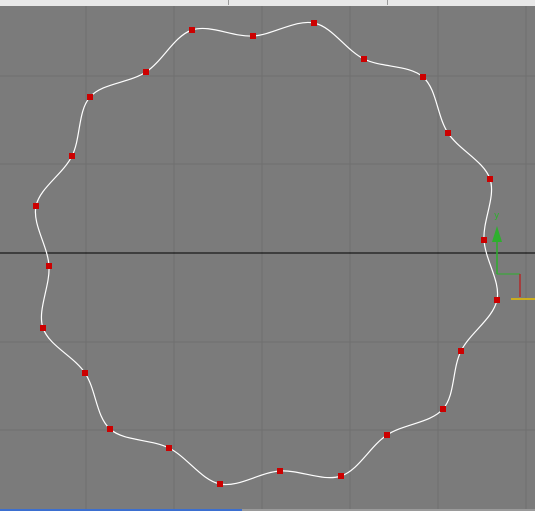 This screenshot has height=511, width=535. Describe the element at coordinates (497, 216) in the screenshot. I see `gizmo-y-label: y` at that location.